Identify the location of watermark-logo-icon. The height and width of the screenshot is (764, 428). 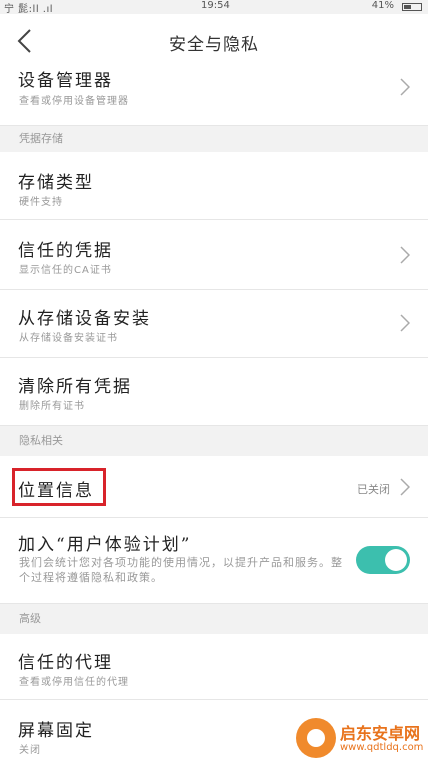
(316, 738).